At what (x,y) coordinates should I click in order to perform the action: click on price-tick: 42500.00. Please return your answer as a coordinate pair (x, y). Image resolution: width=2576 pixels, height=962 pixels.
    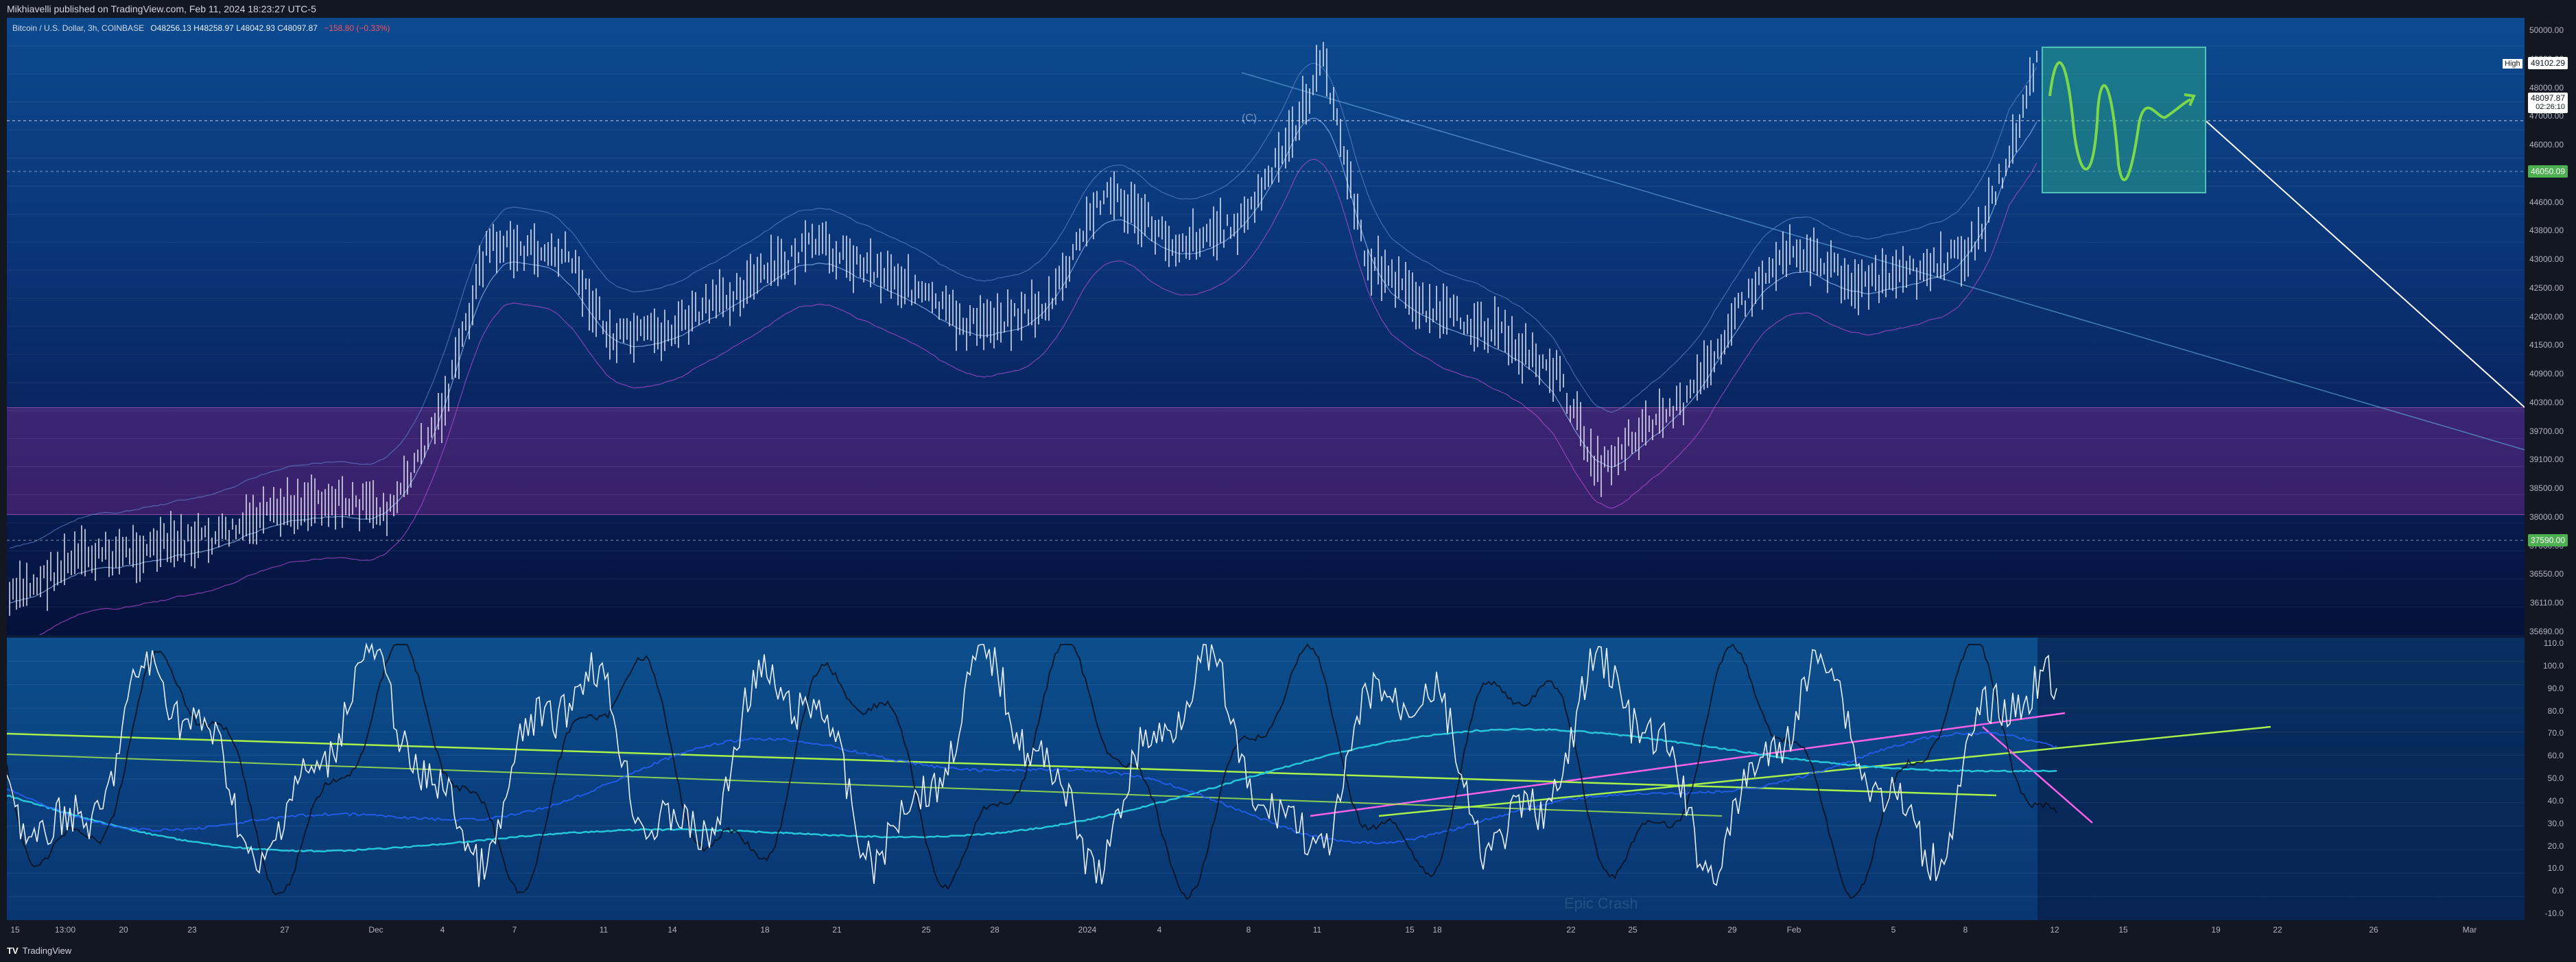
    Looking at the image, I should click on (2546, 287).